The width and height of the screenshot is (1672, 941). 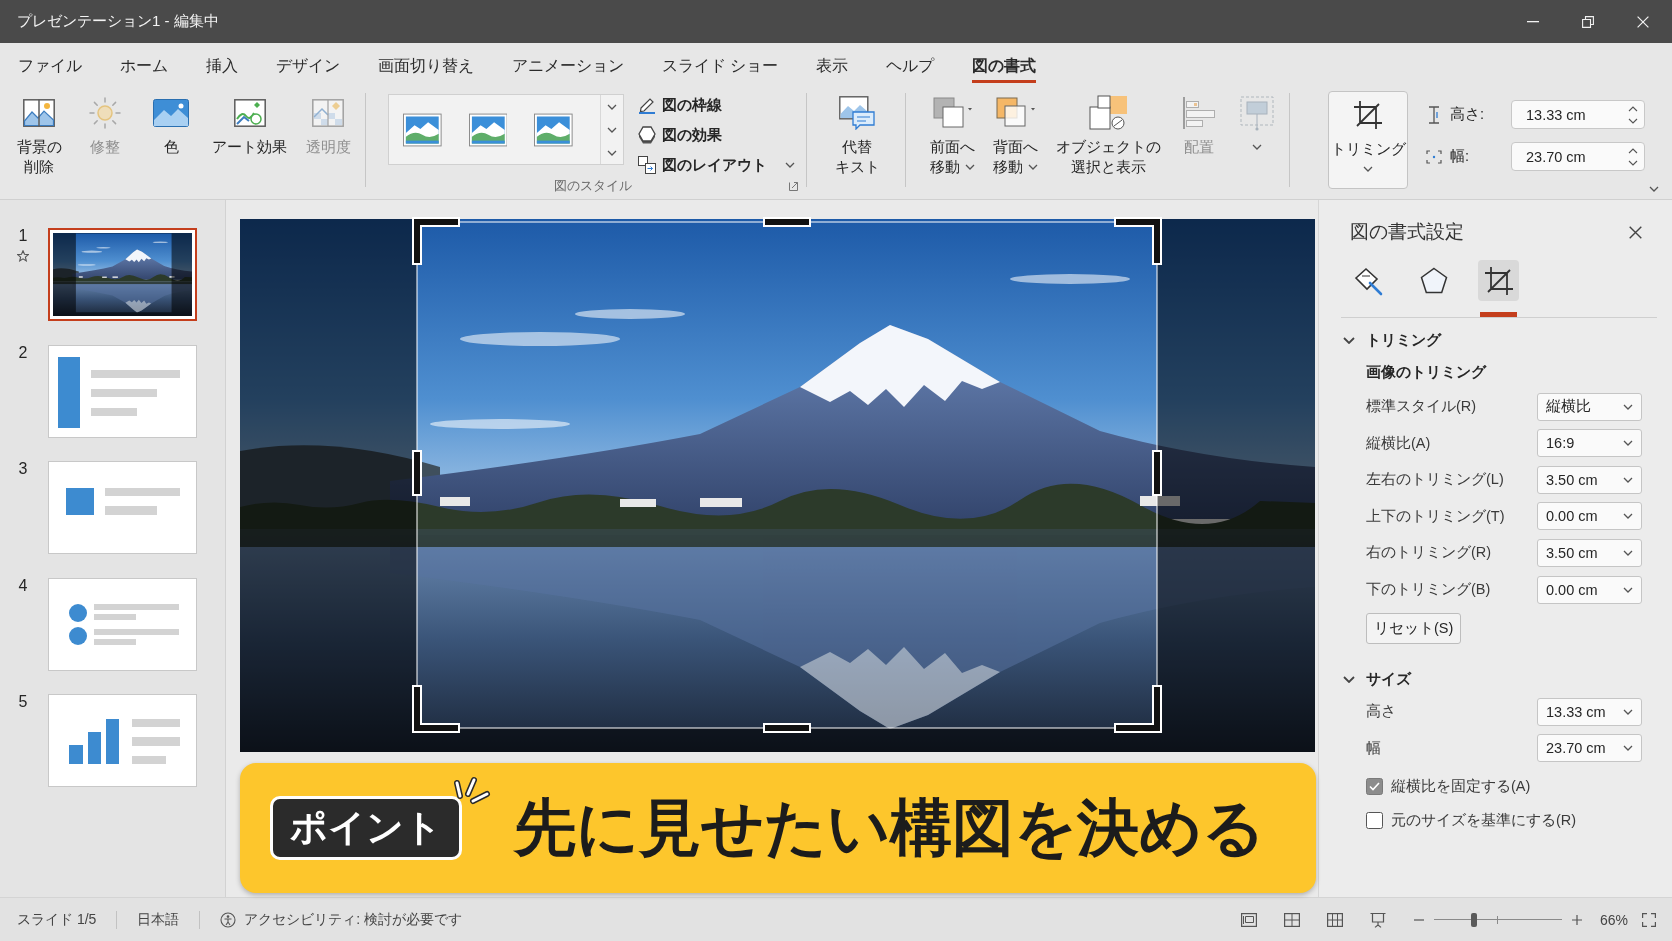 I want to click on checkbox-label: 元のサイズを基準にする(R), so click(x=1484, y=820).